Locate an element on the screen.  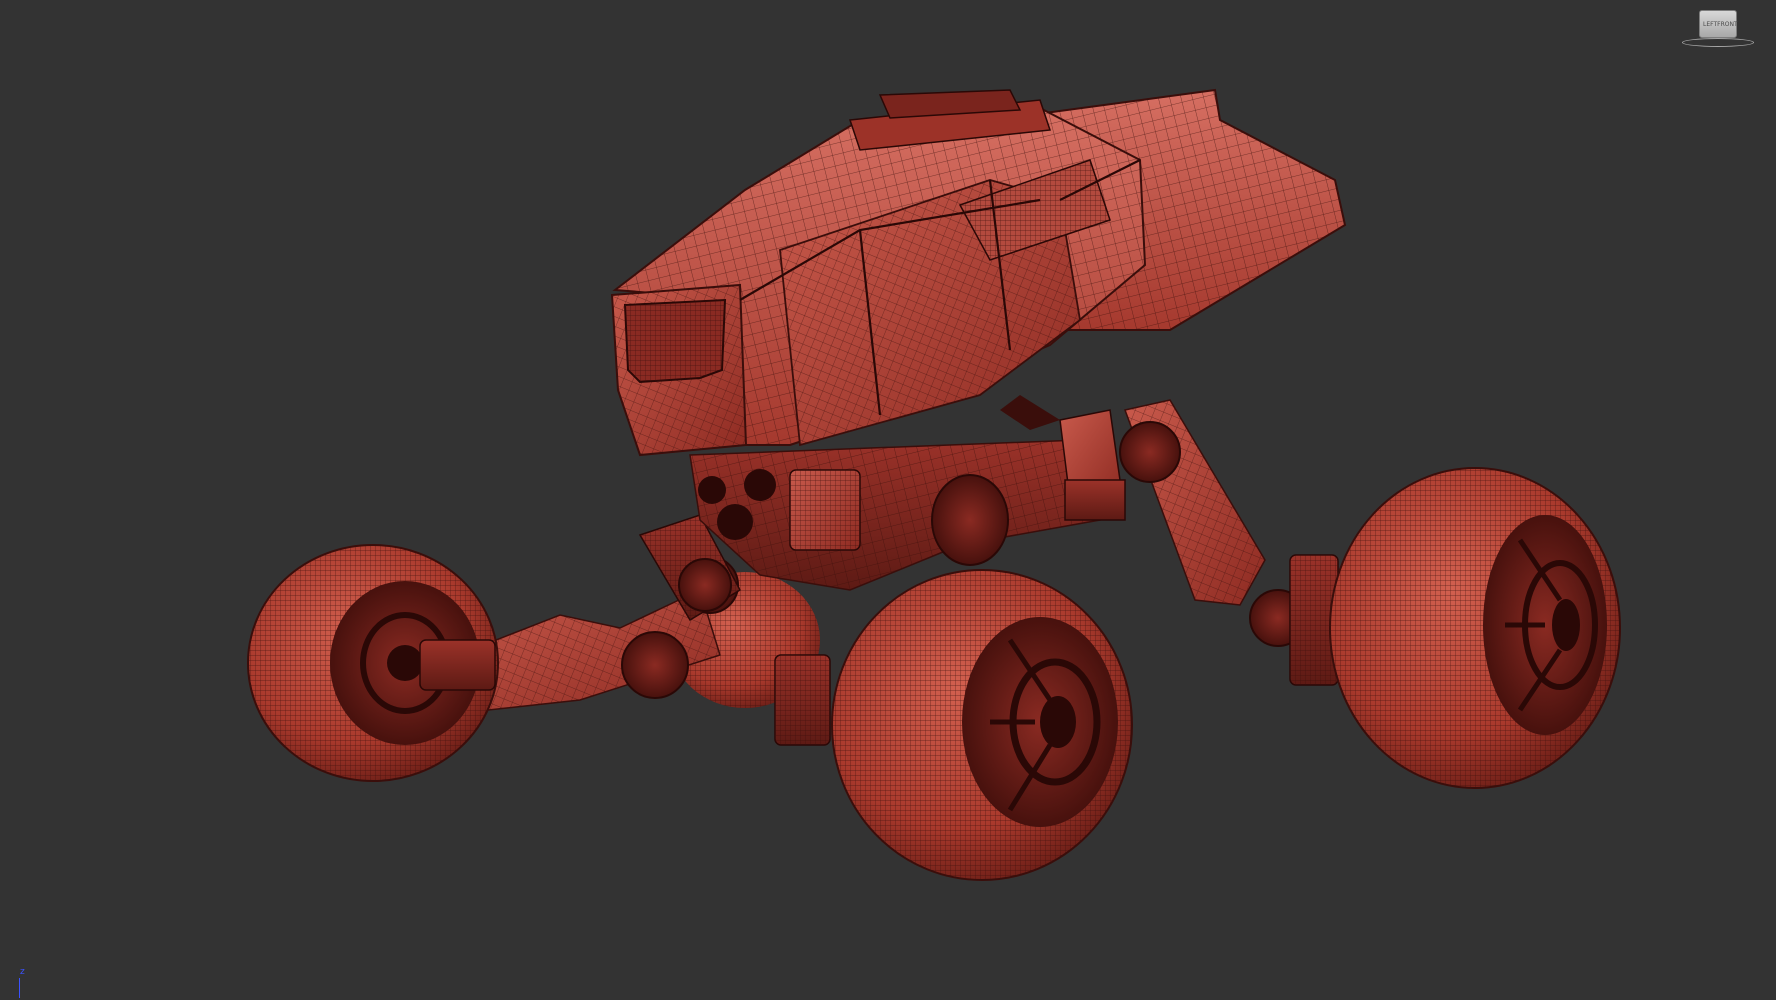
front-center-wheel is located at coordinates (953, 725).